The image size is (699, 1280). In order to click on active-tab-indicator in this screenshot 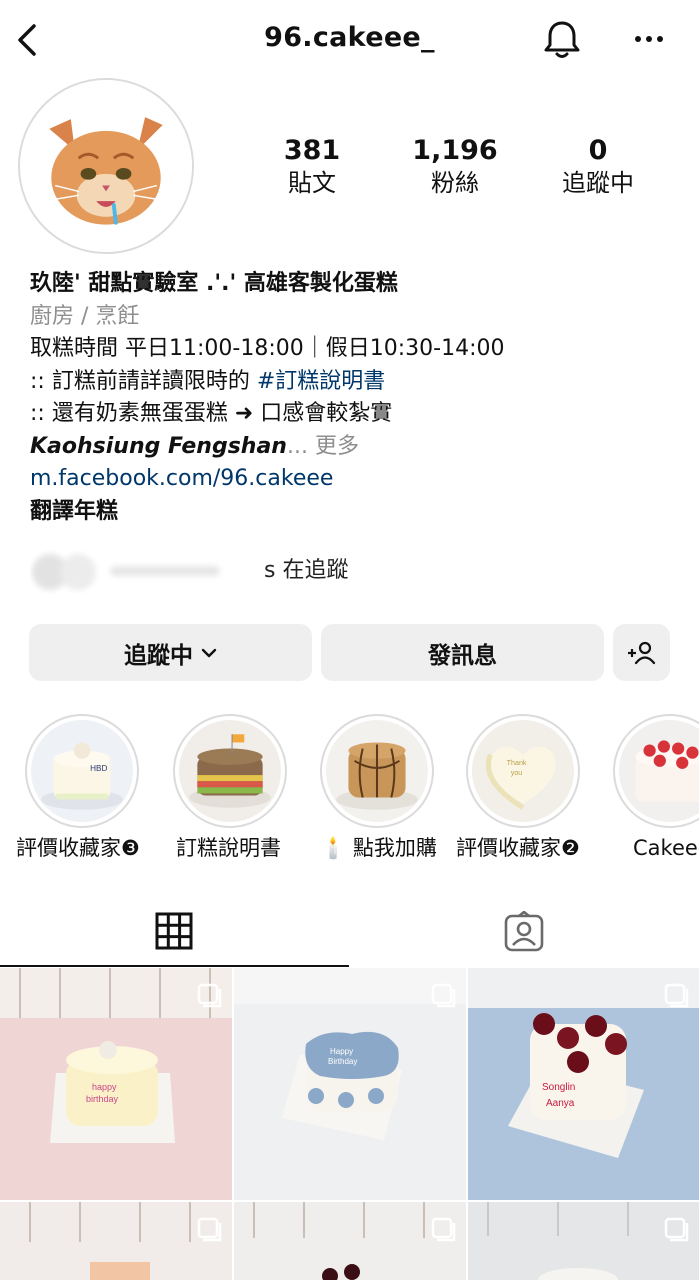, I will do `click(174, 966)`.